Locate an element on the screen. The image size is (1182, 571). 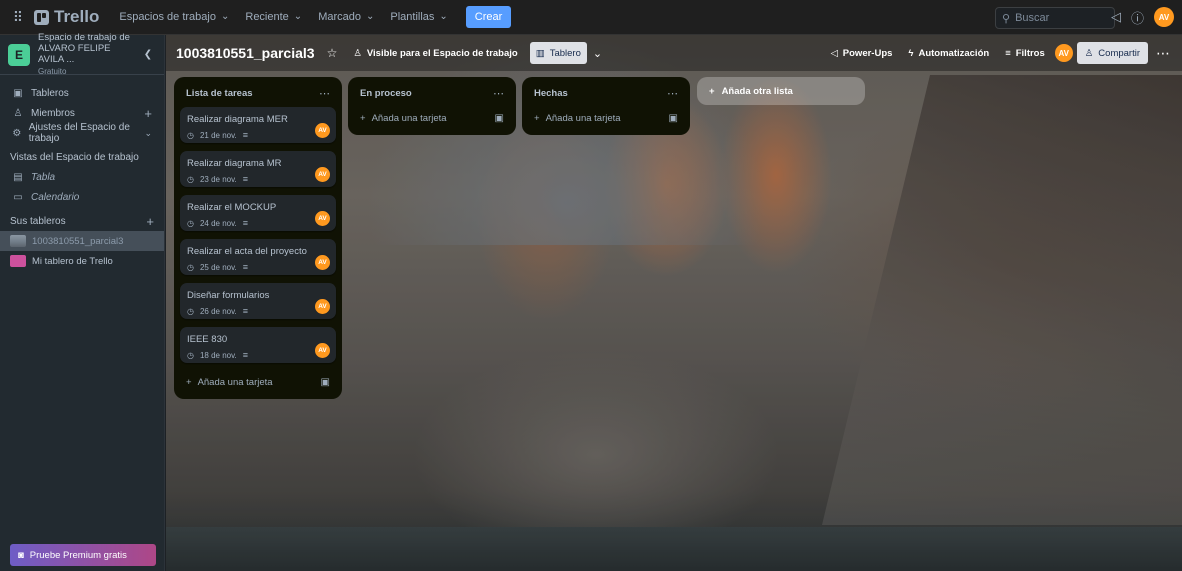
visibility-button: ♙ Visible para el Espacio de trabajo is located at coordinates (435, 53).